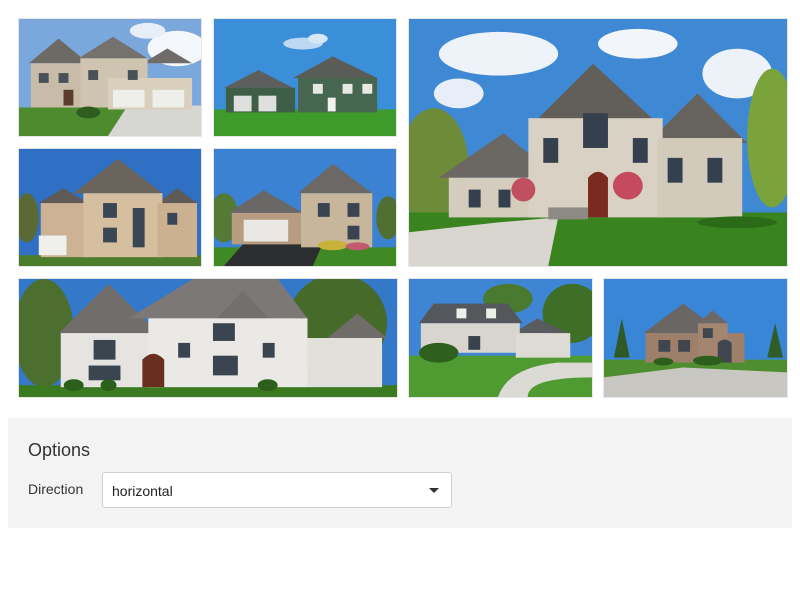 This screenshot has width=800, height=600. Describe the element at coordinates (59, 450) in the screenshot. I see `options-title: Options` at that location.